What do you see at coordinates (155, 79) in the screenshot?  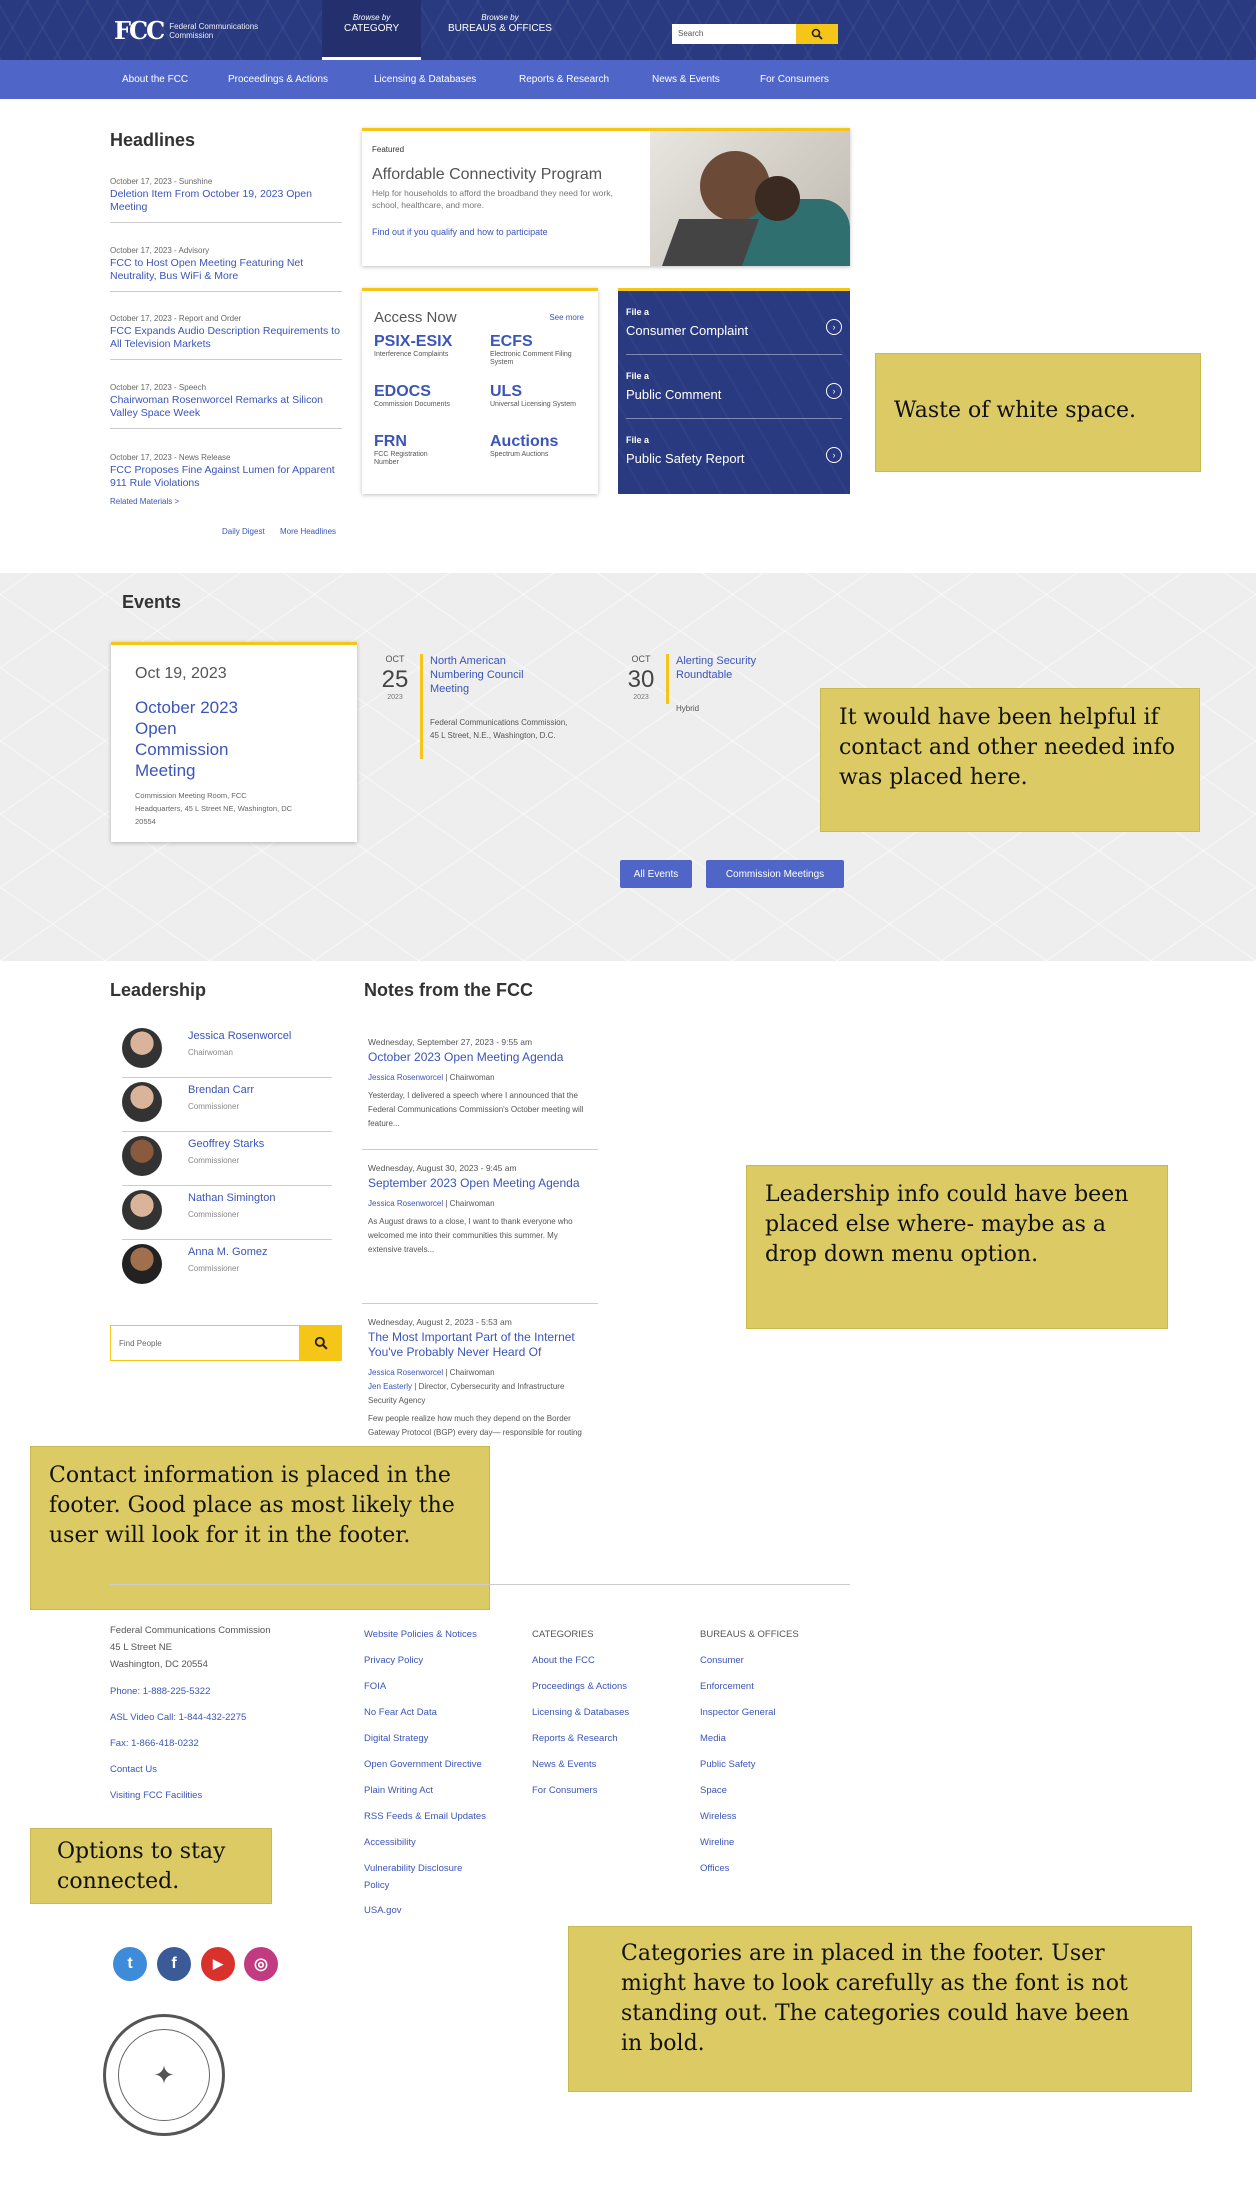 I see `nav-about: About the FCC` at bounding box center [155, 79].